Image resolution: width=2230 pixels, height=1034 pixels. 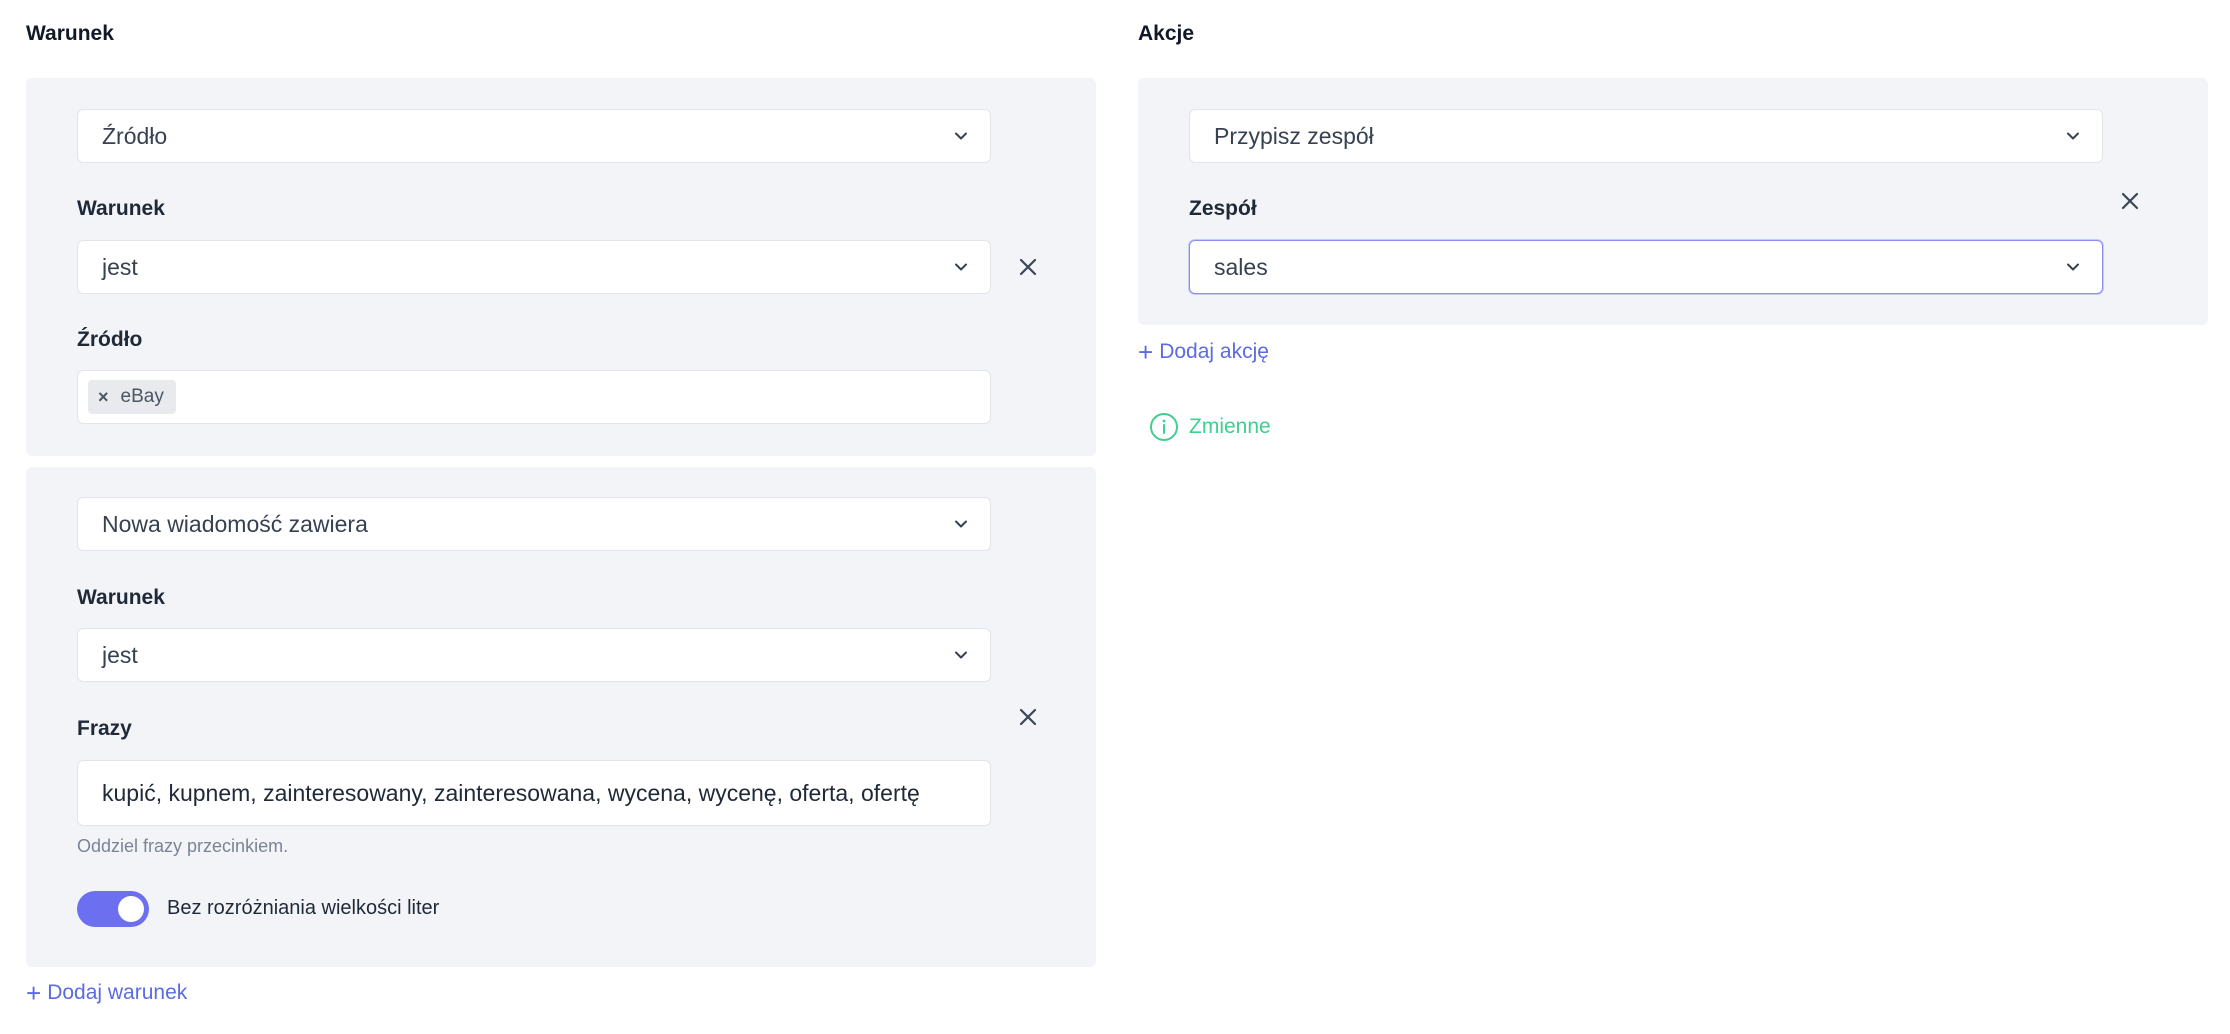 I want to click on add-action-label: Dodaj akcję, so click(x=1214, y=351).